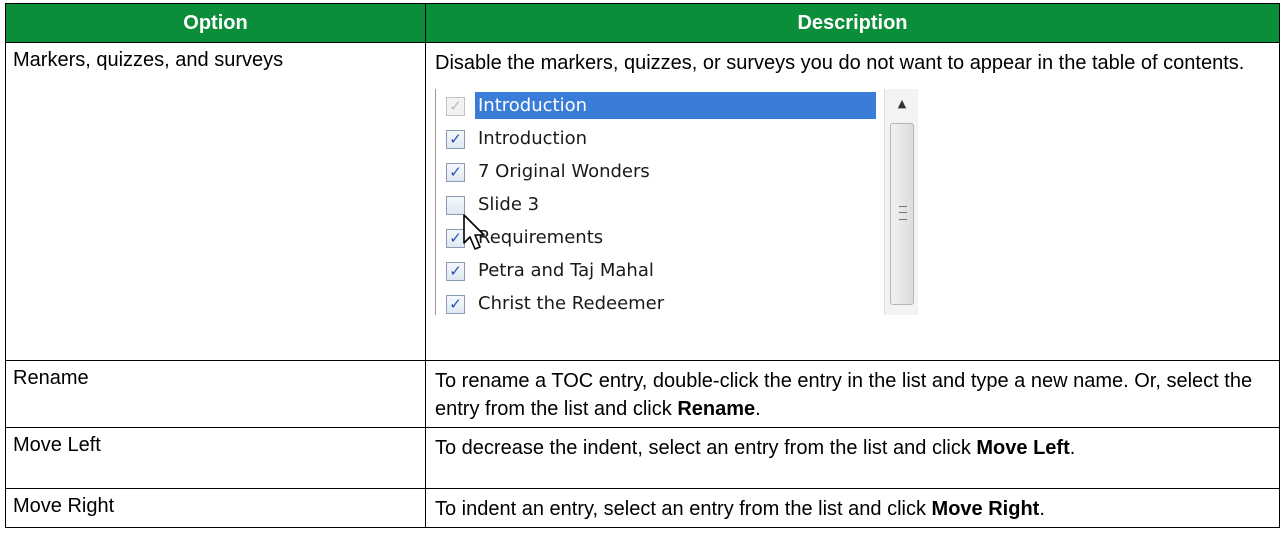 The width and height of the screenshot is (1283, 548). Describe the element at coordinates (659, 171) in the screenshot. I see `toc-list-item: ✓ 7 Original Wonders` at that location.